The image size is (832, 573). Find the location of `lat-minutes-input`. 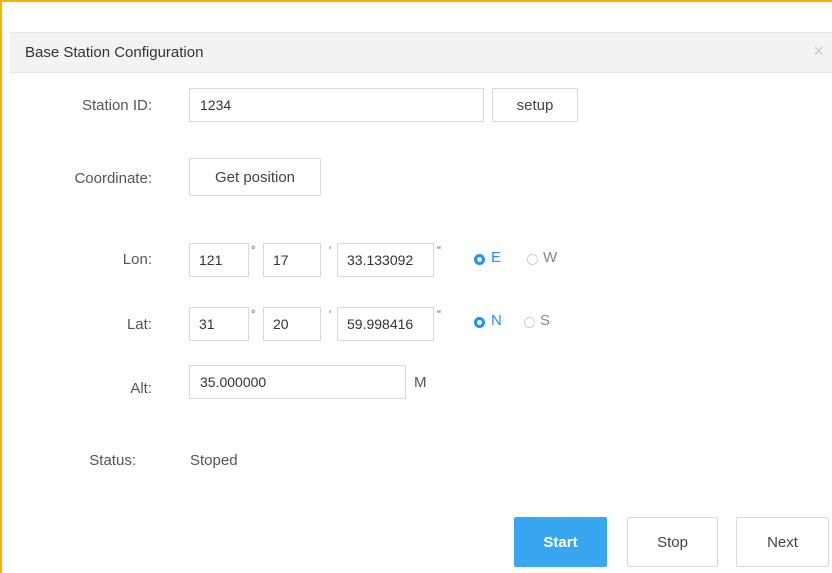

lat-minutes-input is located at coordinates (292, 324).